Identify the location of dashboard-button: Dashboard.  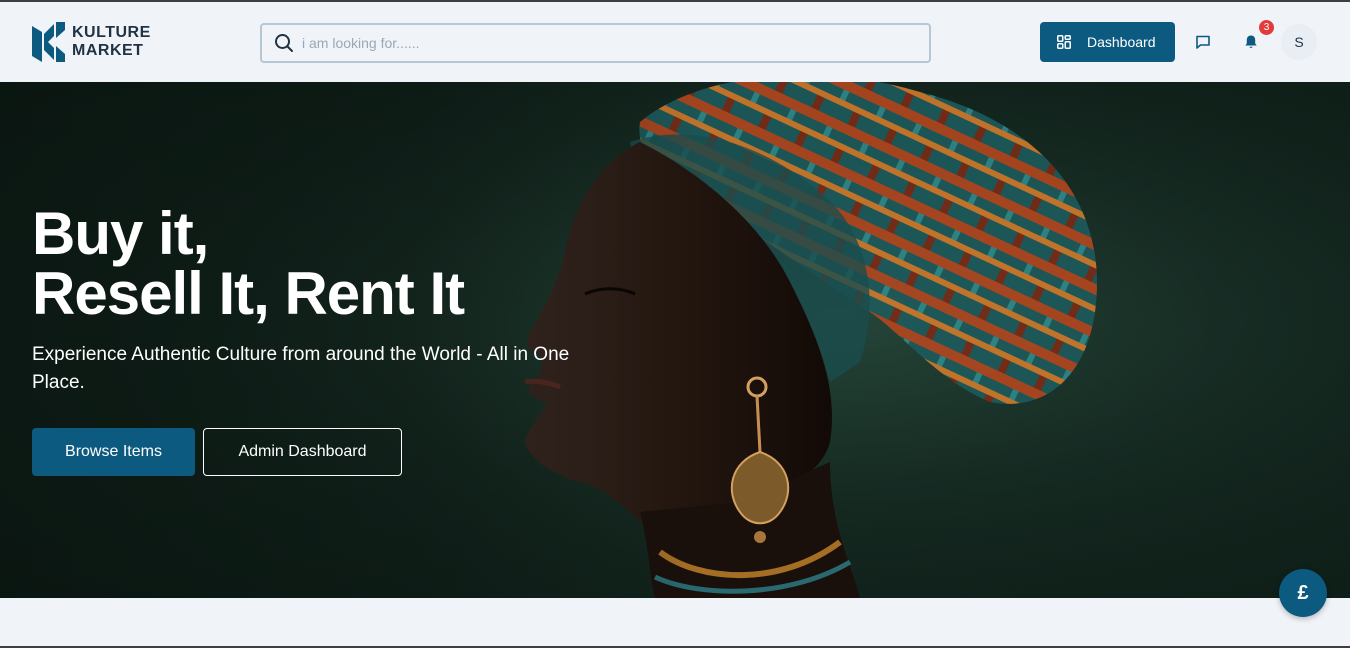
(1107, 42).